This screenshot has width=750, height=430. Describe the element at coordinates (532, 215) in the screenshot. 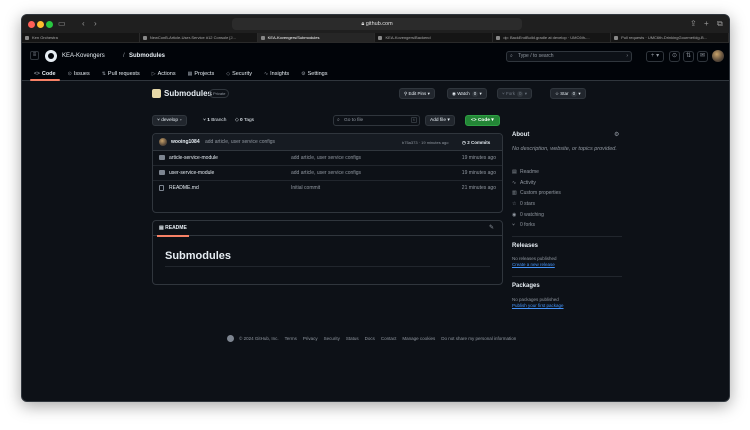

I see `about-item-label: 0 watching` at that location.